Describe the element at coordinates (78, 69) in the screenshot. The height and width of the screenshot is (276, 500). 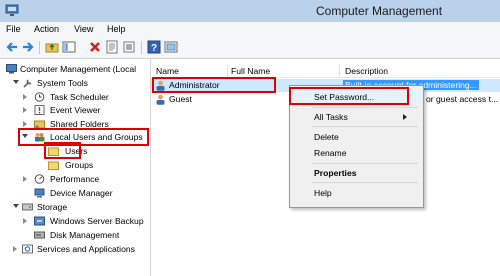
I see `tree-label: Computer Management (Local` at that location.